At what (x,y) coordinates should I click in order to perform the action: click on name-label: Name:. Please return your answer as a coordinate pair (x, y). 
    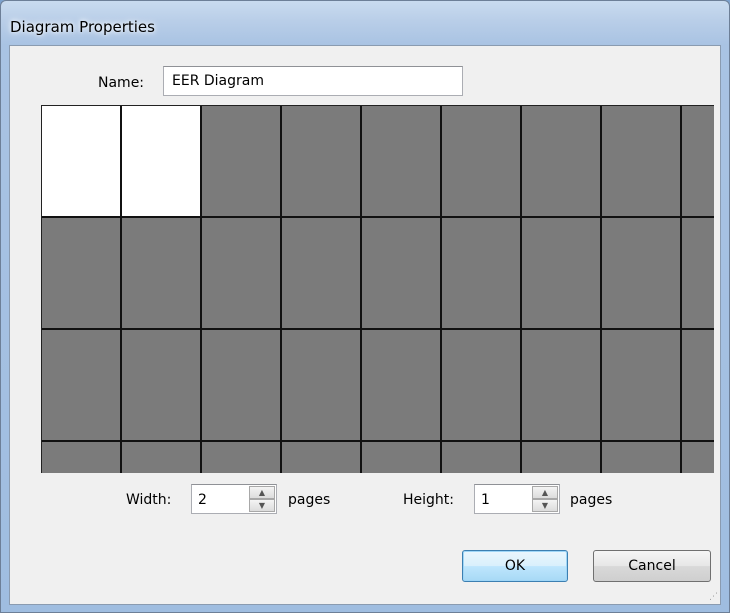
    Looking at the image, I should click on (121, 83).